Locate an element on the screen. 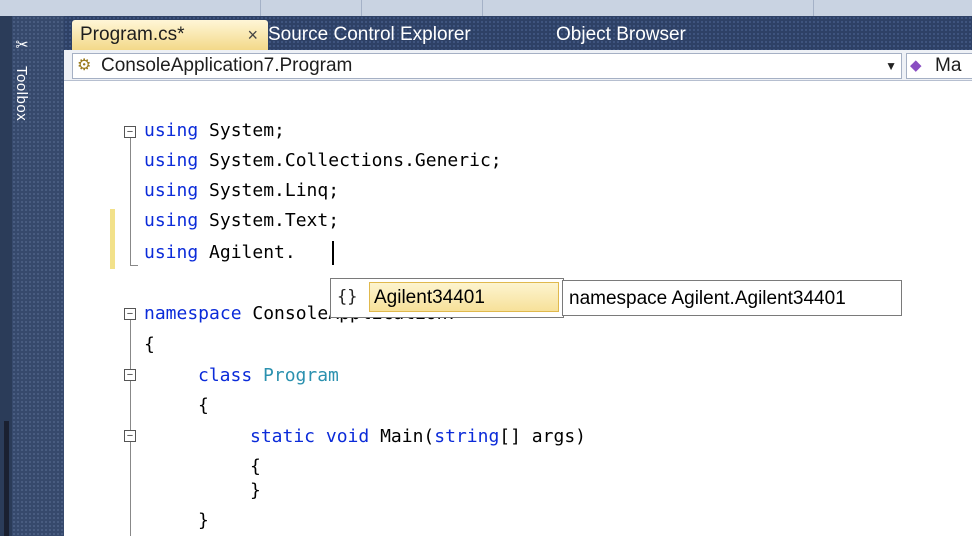  type-dropdown-value: ConsoleApplication7.Program is located at coordinates (227, 65).